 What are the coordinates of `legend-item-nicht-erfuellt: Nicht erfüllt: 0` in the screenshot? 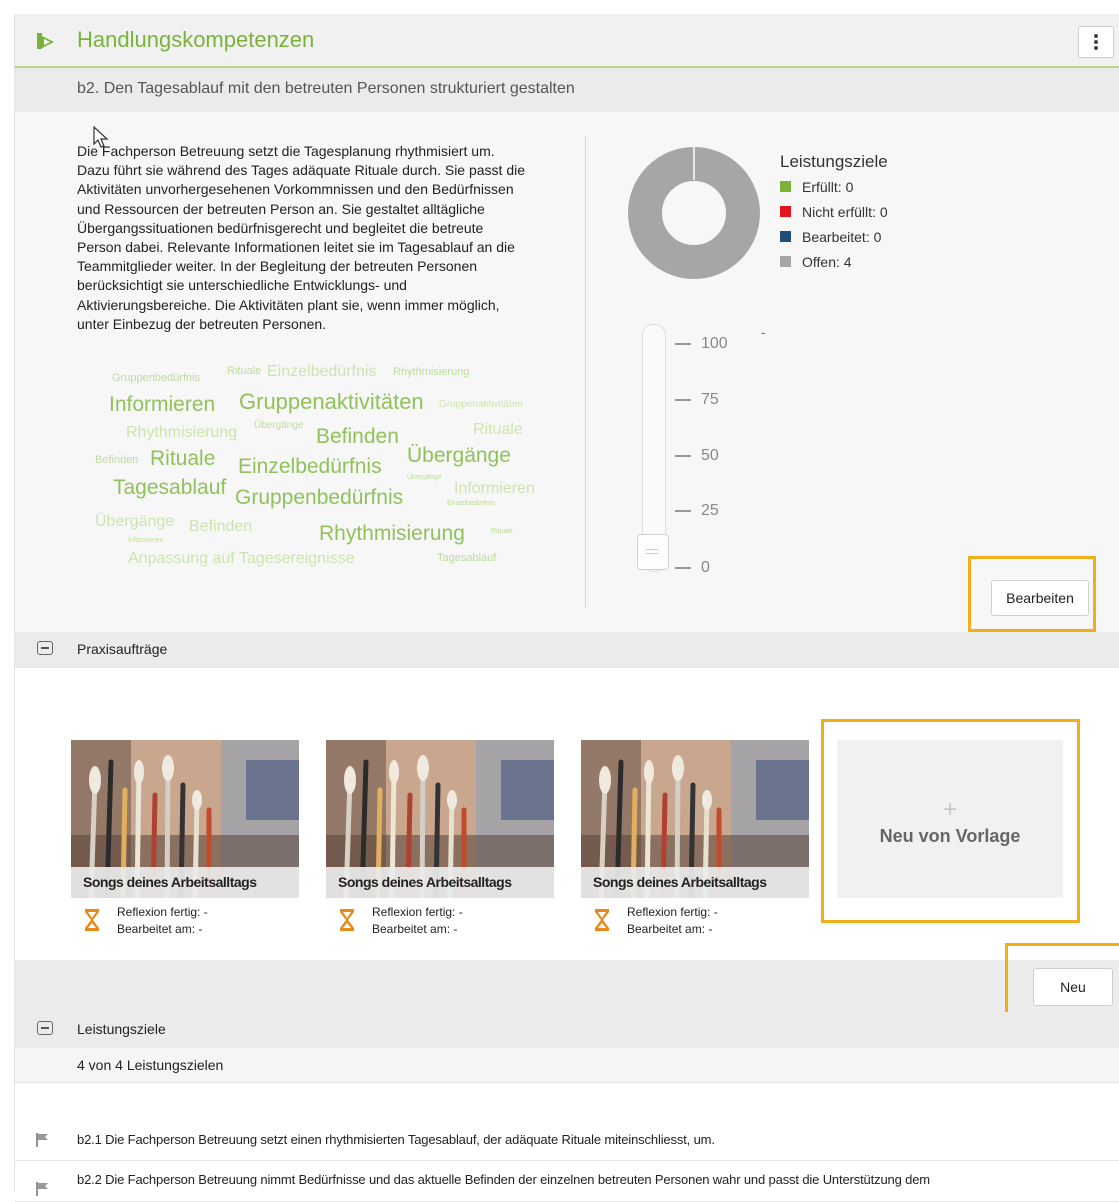 It's located at (834, 211).